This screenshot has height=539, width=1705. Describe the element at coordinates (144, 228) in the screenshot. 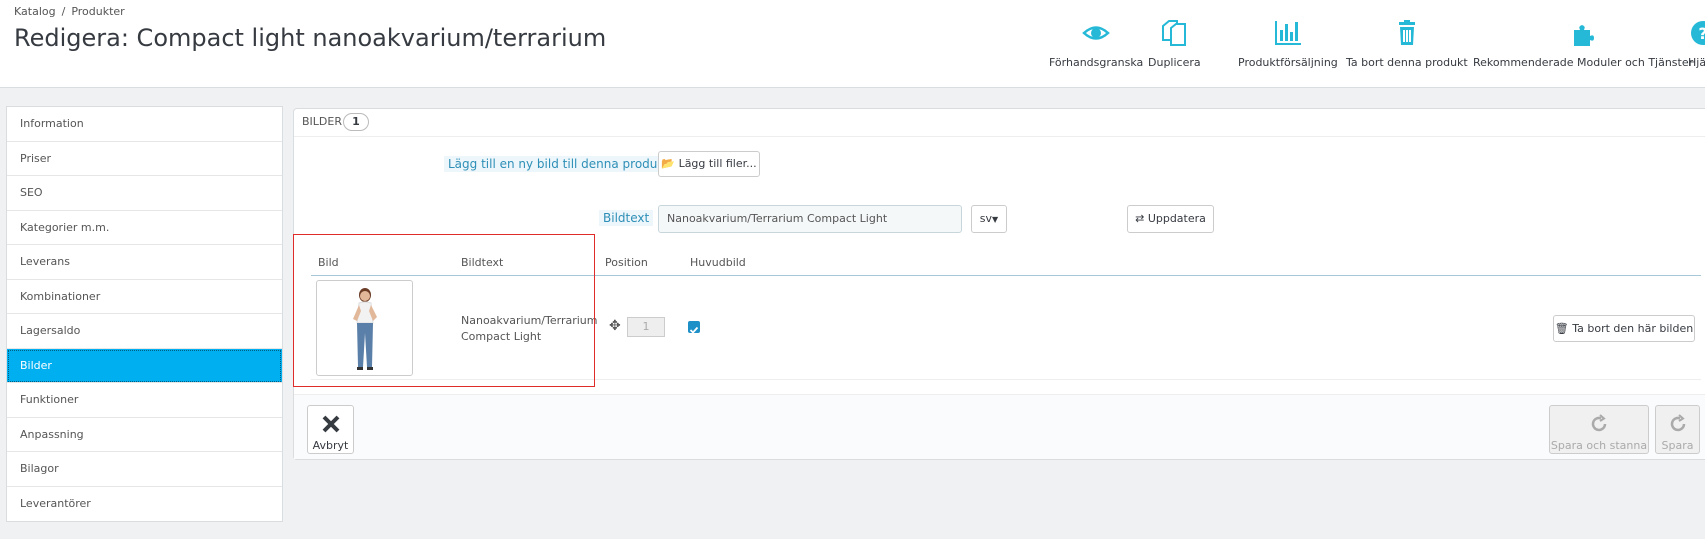

I see `tab-categories: Kategorier m.m.` at that location.